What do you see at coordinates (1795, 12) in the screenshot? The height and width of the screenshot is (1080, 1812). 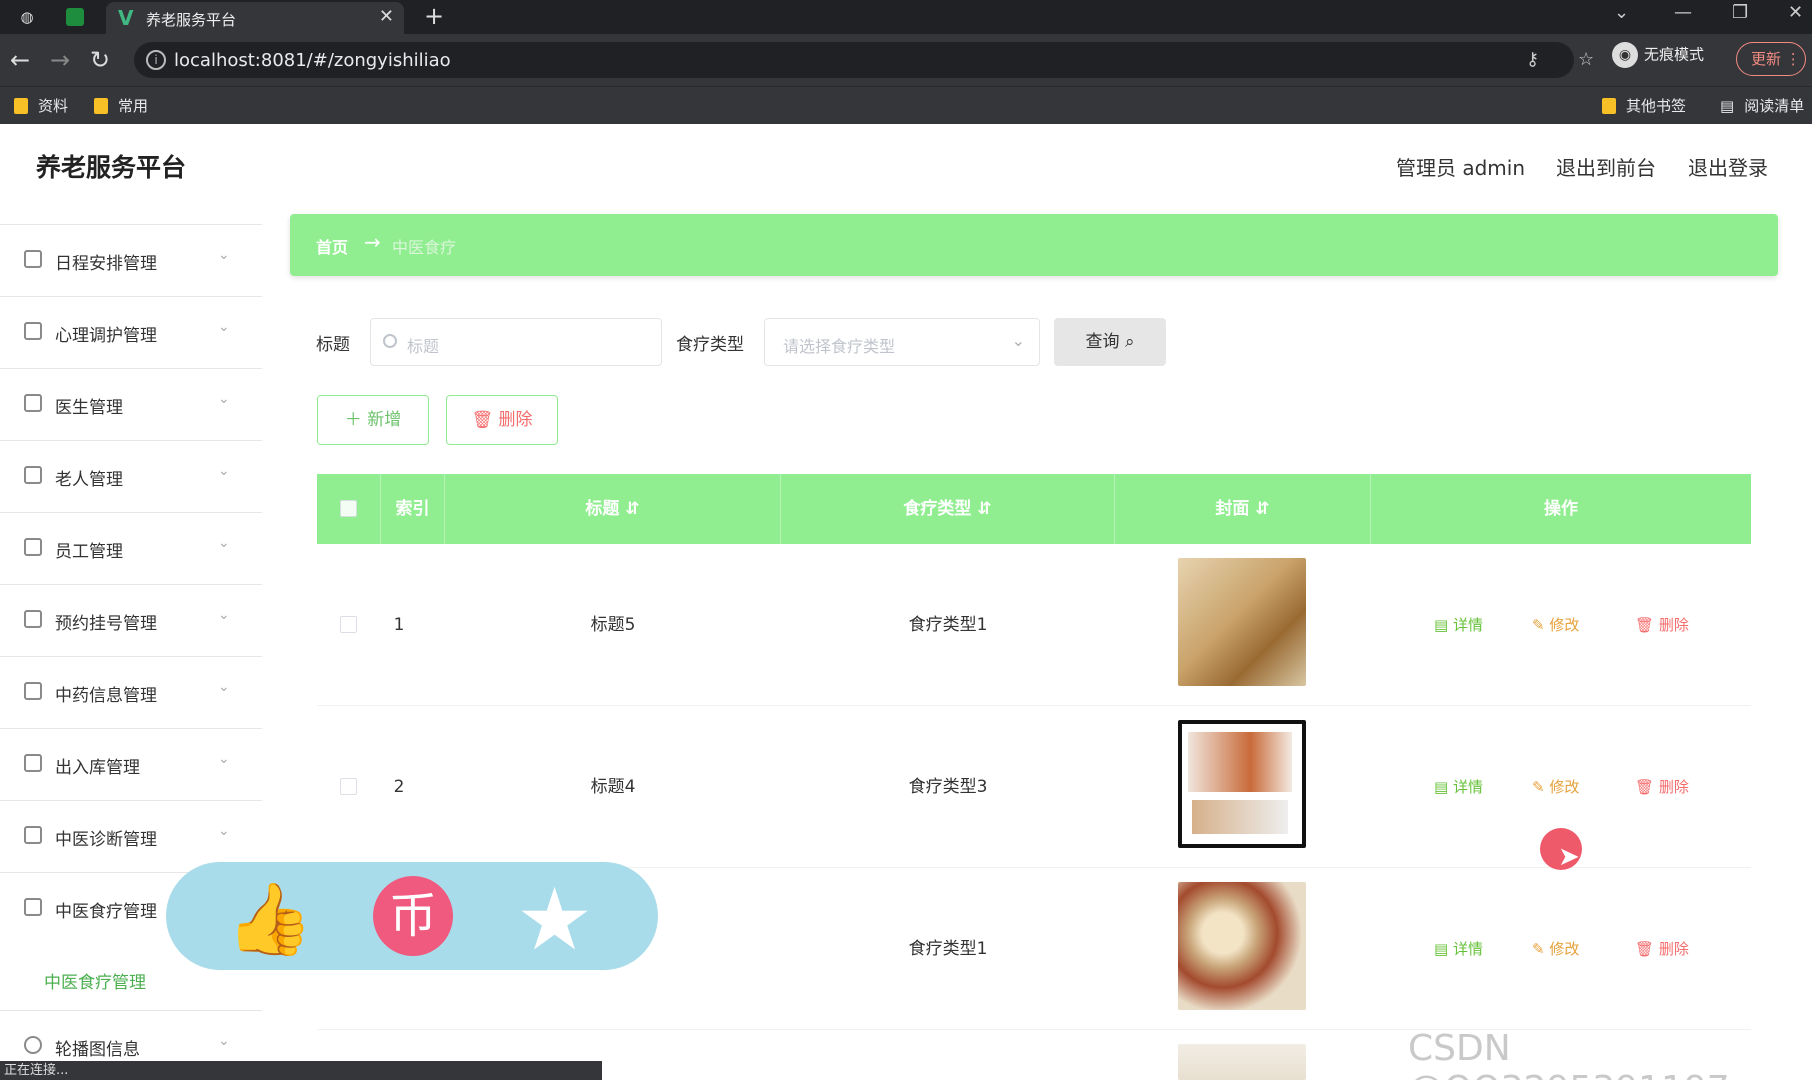 I see `close-window-icon: ✕` at bounding box center [1795, 12].